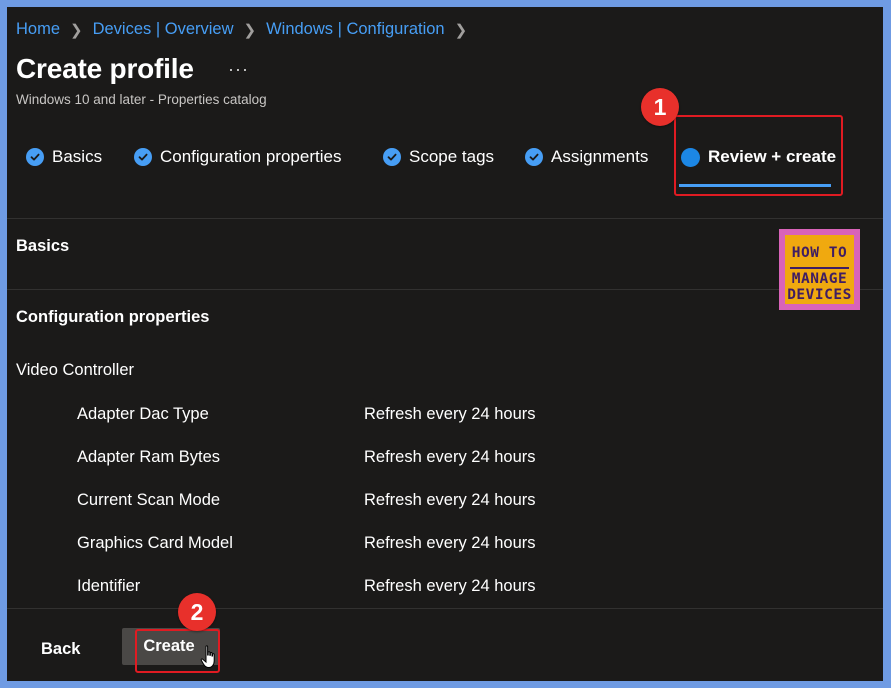 The width and height of the screenshot is (891, 688). Describe the element at coordinates (43, 246) in the screenshot. I see `section-heading-basics: Basics` at that location.